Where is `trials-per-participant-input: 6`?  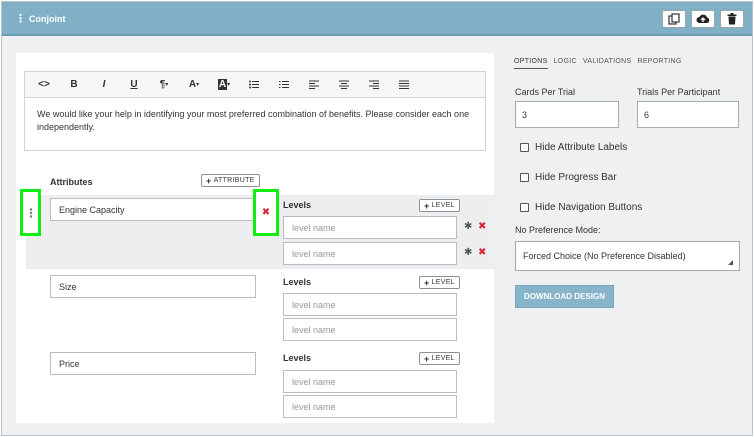
trials-per-participant-input: 6 is located at coordinates (688, 114).